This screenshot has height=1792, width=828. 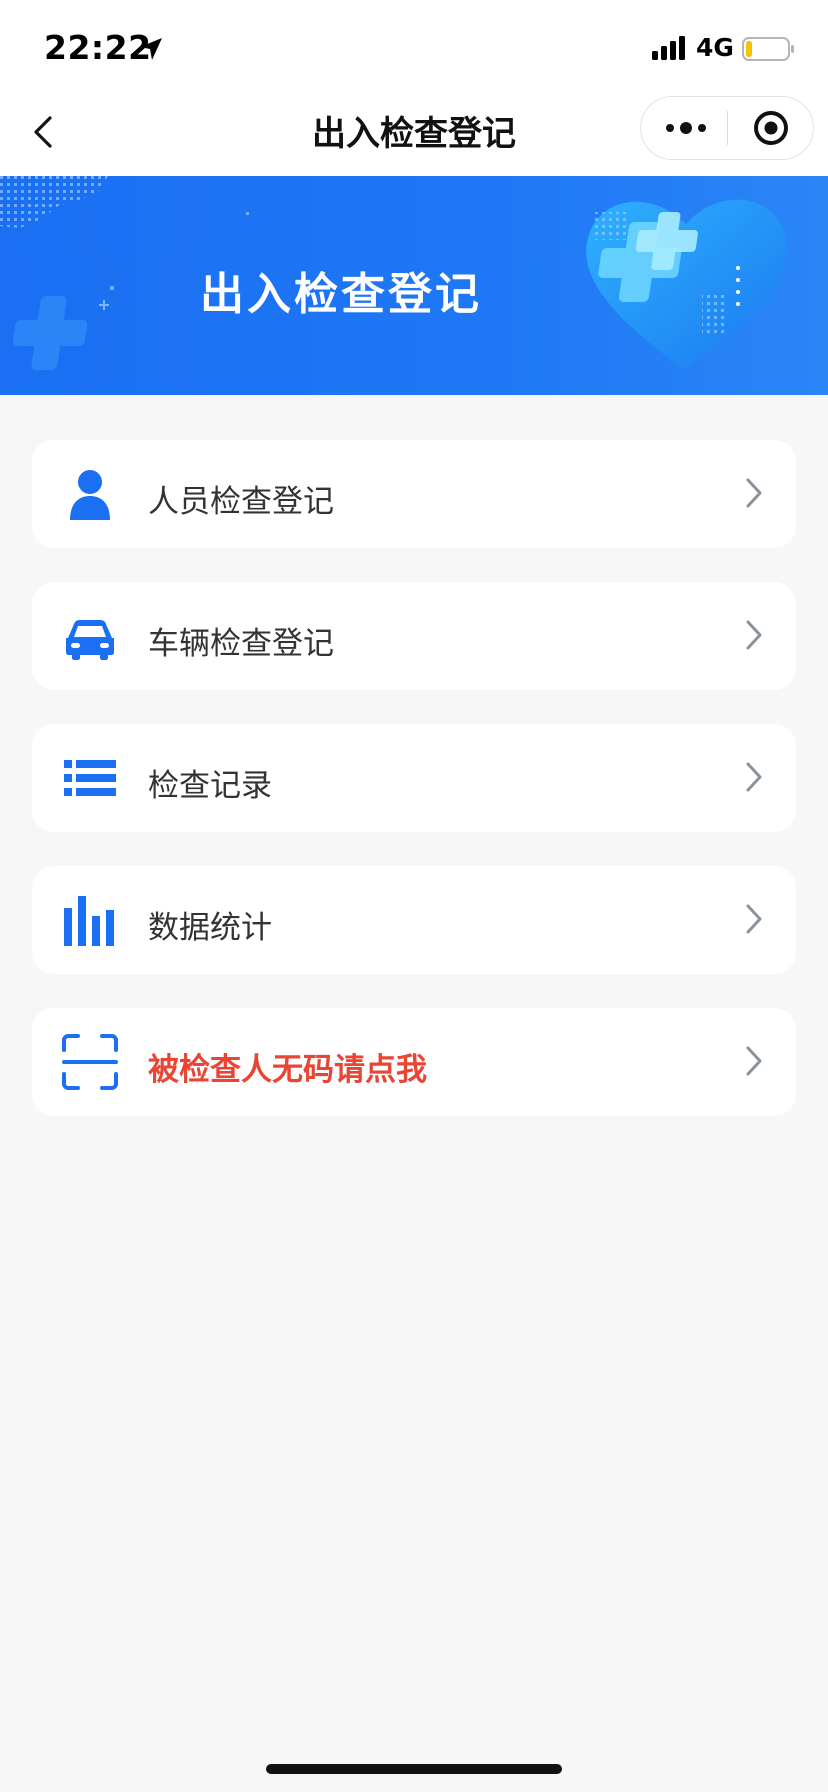 I want to click on car-icon, so click(x=90, y=640).